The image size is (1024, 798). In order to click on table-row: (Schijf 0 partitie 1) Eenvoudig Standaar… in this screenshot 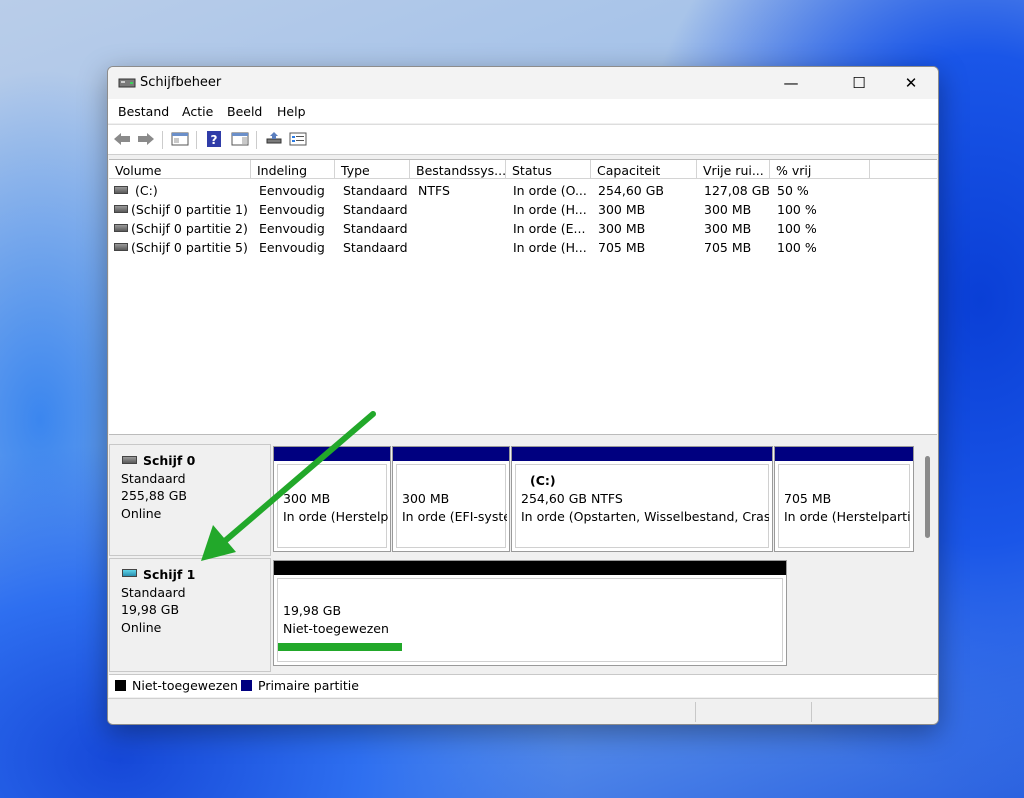, I will do `click(523, 209)`.